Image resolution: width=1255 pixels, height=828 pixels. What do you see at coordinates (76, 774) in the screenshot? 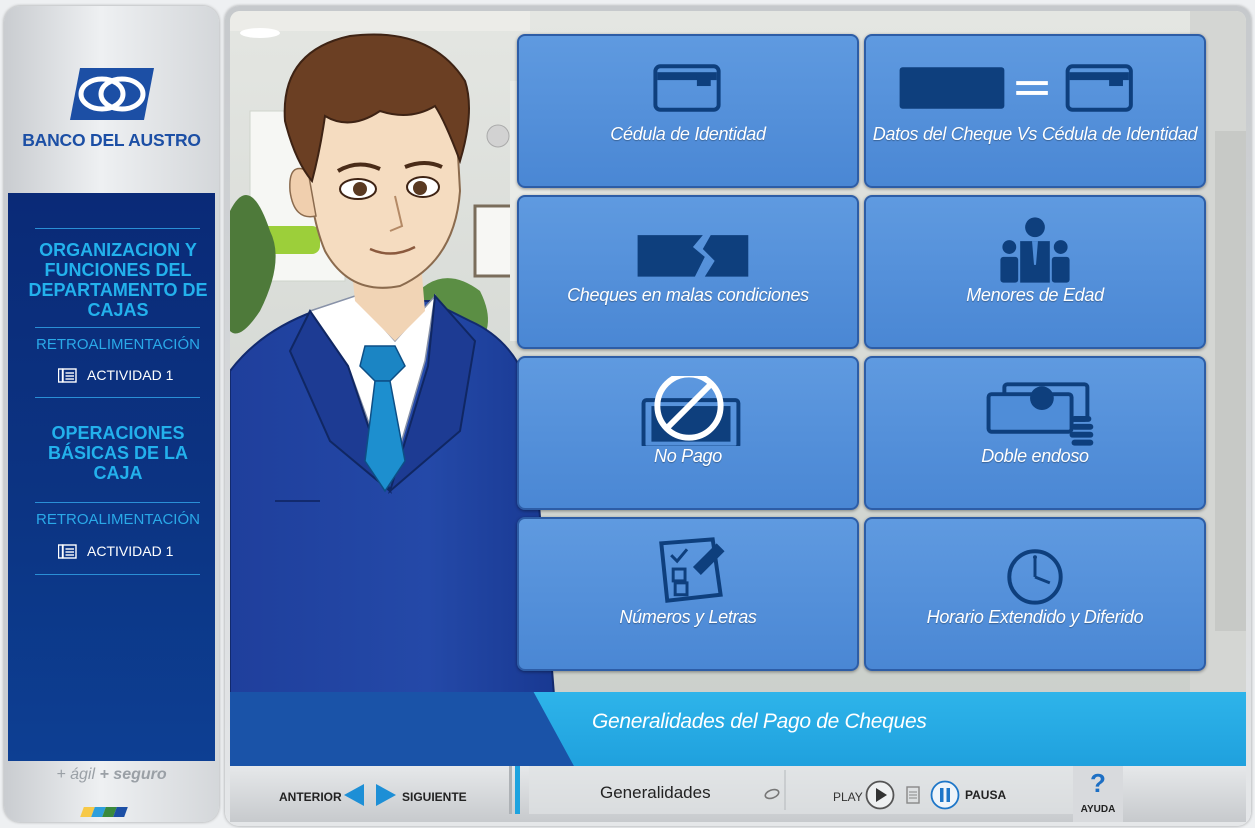
I see `tagline-light: + ágil` at bounding box center [76, 774].